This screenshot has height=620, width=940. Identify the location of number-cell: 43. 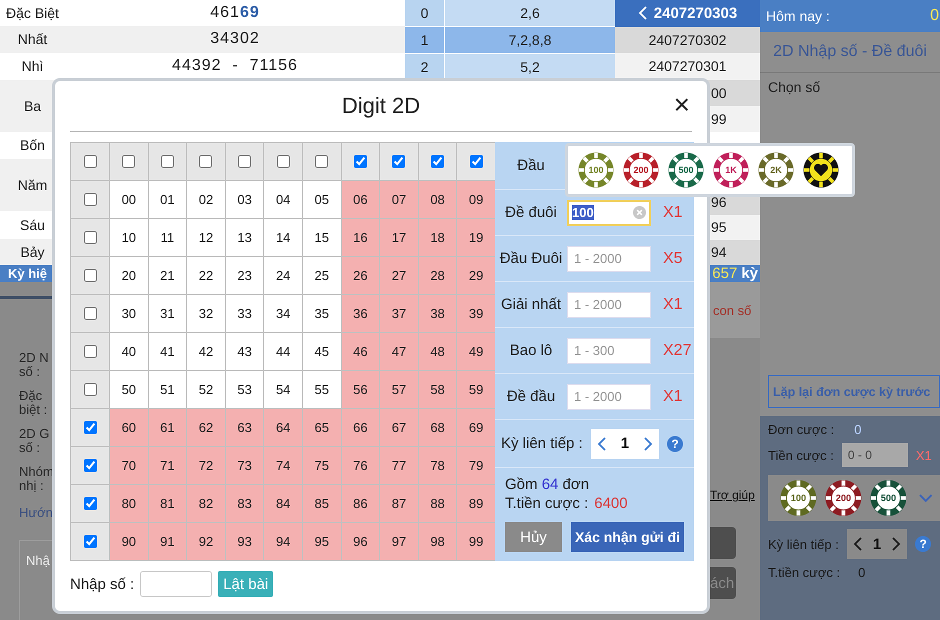
(245, 352).